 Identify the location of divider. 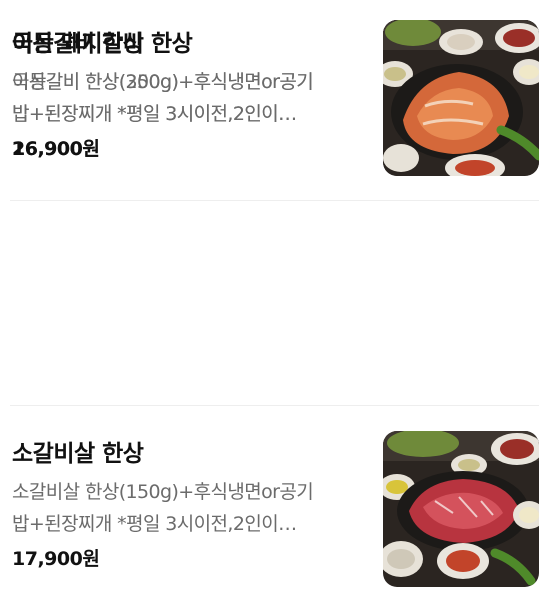
(274, 405).